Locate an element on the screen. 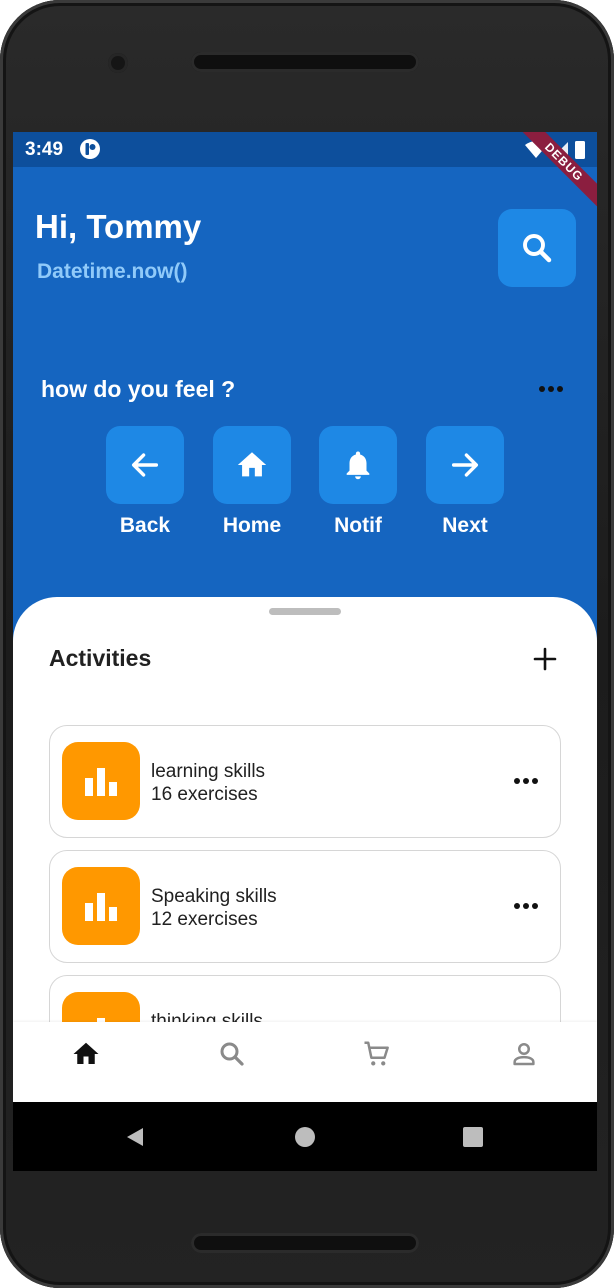 The height and width of the screenshot is (1288, 614). add-activity-button is located at coordinates (545, 659).